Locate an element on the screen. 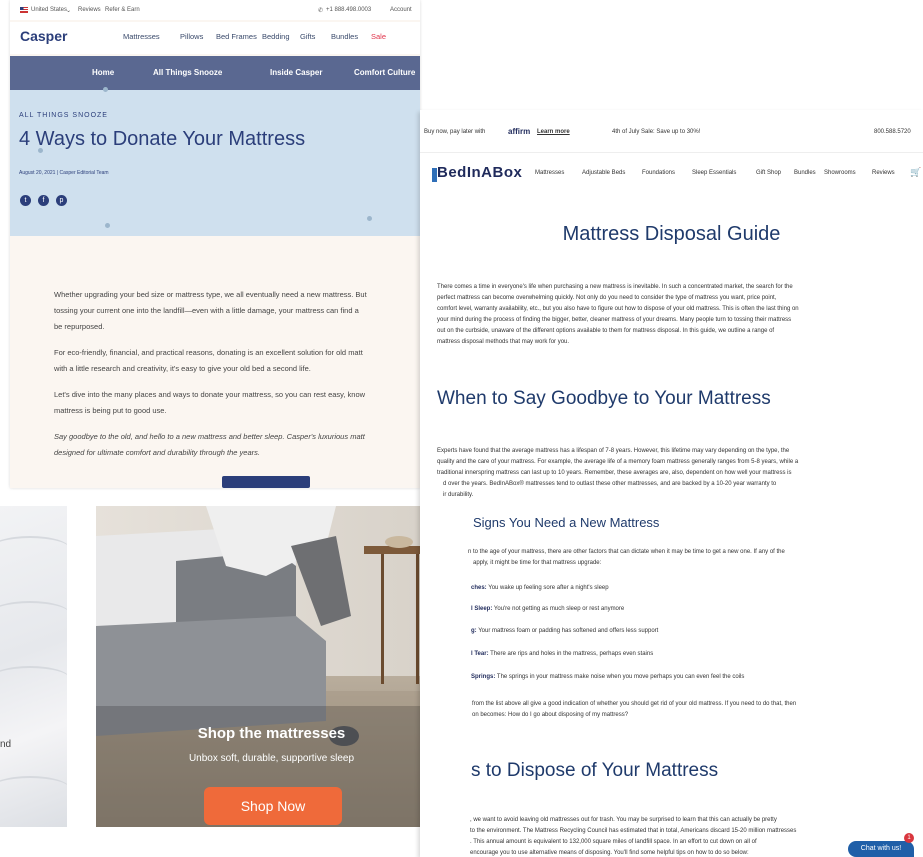 This screenshot has width=923, height=857. phone-icon: ✆ is located at coordinates (321, 11).